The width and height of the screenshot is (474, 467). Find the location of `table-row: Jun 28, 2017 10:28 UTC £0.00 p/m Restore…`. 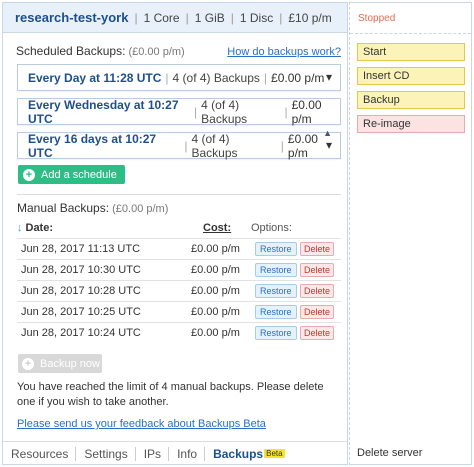

table-row: Jun 28, 2017 10:28 UTC £0.00 p/m Restore… is located at coordinates (179, 290).